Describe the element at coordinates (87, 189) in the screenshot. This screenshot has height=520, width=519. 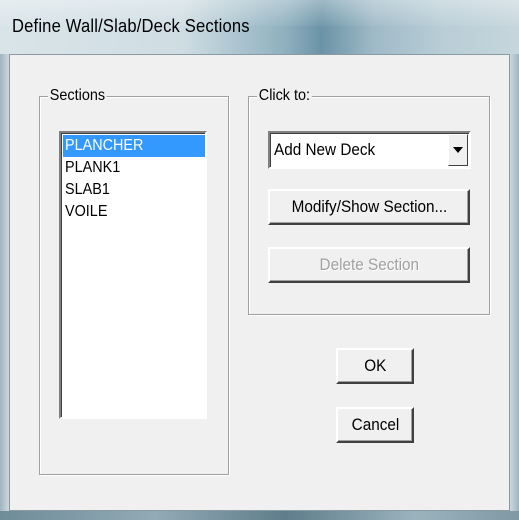
I see `list-item-label: SLAB1` at that location.